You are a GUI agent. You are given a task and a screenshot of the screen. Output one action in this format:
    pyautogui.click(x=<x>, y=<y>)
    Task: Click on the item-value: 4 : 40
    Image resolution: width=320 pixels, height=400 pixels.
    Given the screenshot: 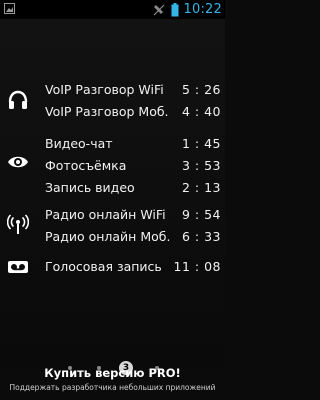 What is the action you would take?
    pyautogui.click(x=201, y=111)
    